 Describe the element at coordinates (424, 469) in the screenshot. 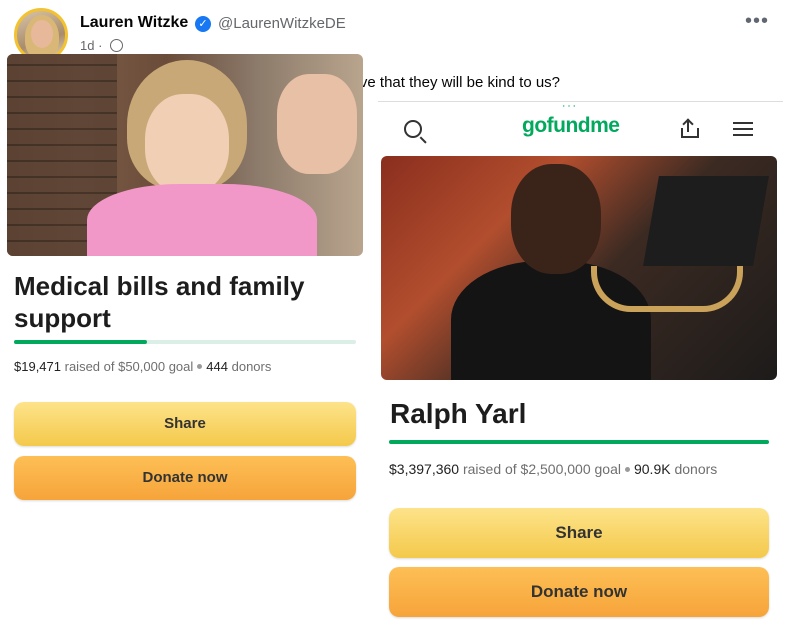

I see `raised-amount-right: $3,397,360` at that location.